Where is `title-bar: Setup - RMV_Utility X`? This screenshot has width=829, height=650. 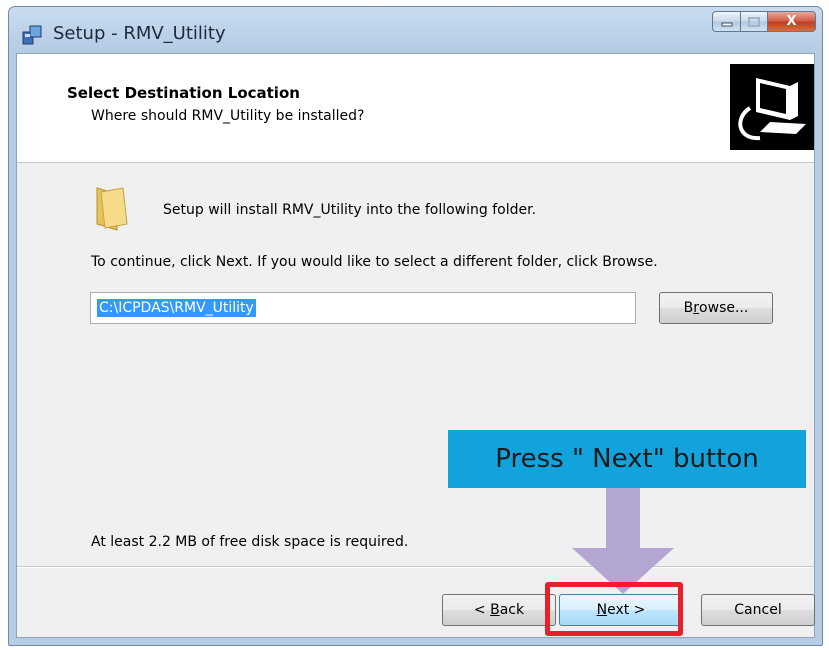 title-bar: Setup - RMV_Utility X is located at coordinates (415, 33).